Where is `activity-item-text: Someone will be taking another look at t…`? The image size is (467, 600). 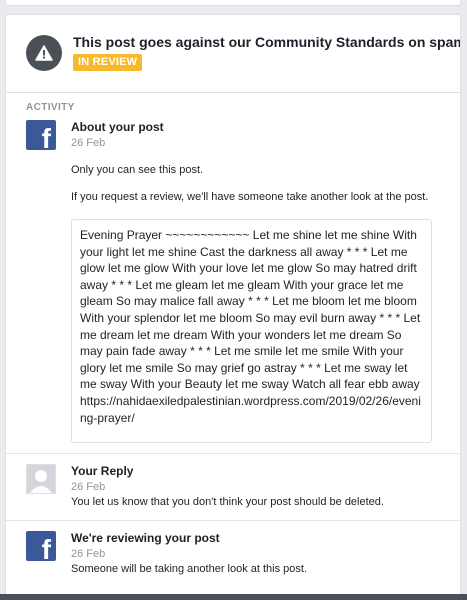
activity-item-text: Someone will be taking another look at t… is located at coordinates (189, 569).